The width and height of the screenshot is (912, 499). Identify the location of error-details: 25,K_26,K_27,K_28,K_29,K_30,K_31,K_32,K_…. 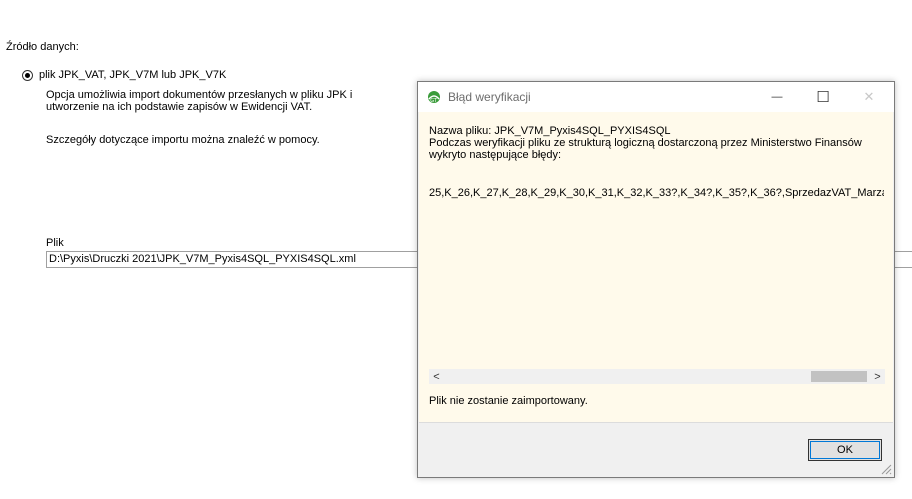
(656, 193).